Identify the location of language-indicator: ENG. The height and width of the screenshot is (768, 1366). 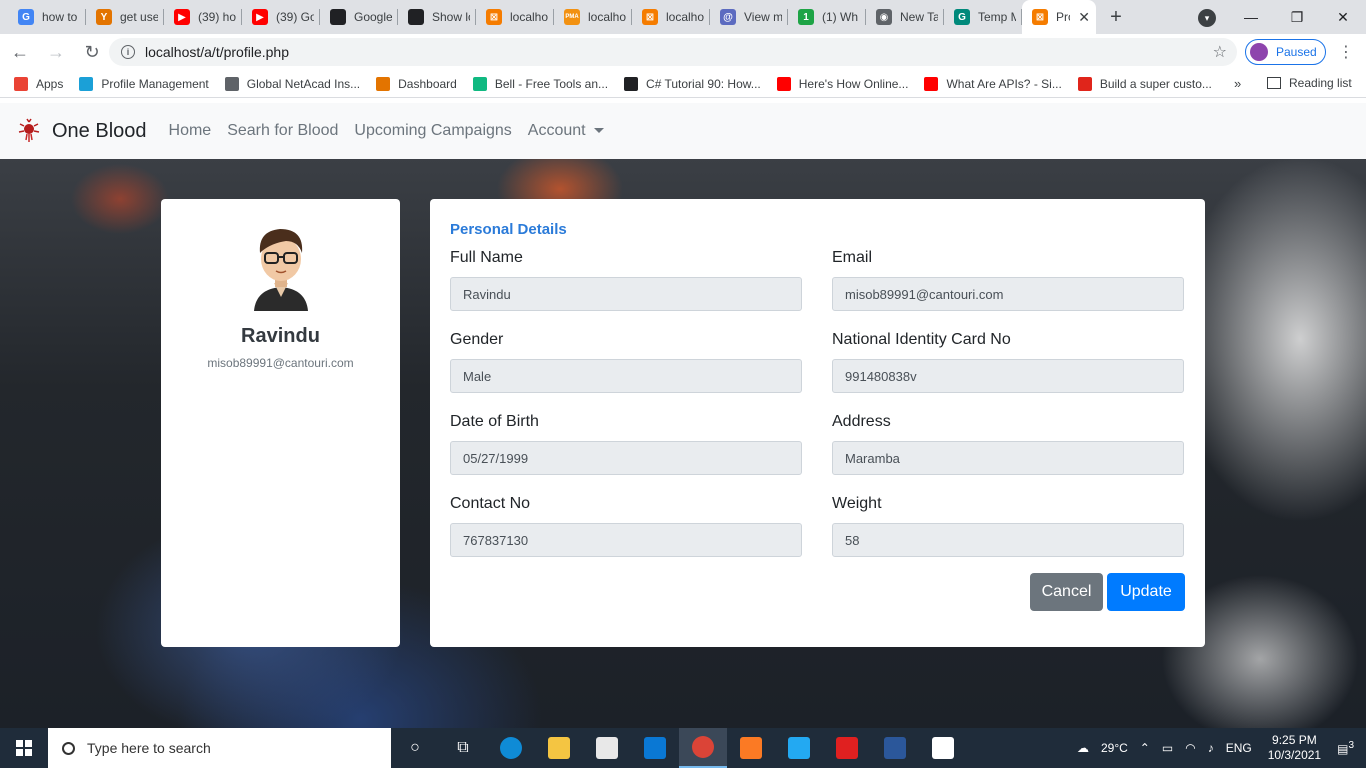
(1239, 748).